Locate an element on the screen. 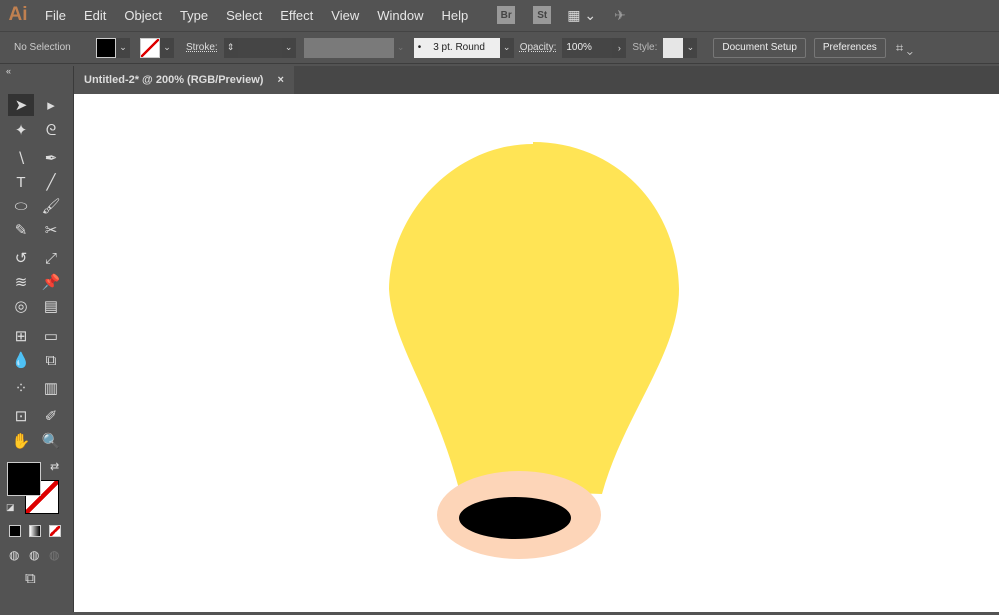 The width and height of the screenshot is (999, 615). paintbrush-tool-icon: 🖌 is located at coordinates (51, 206).